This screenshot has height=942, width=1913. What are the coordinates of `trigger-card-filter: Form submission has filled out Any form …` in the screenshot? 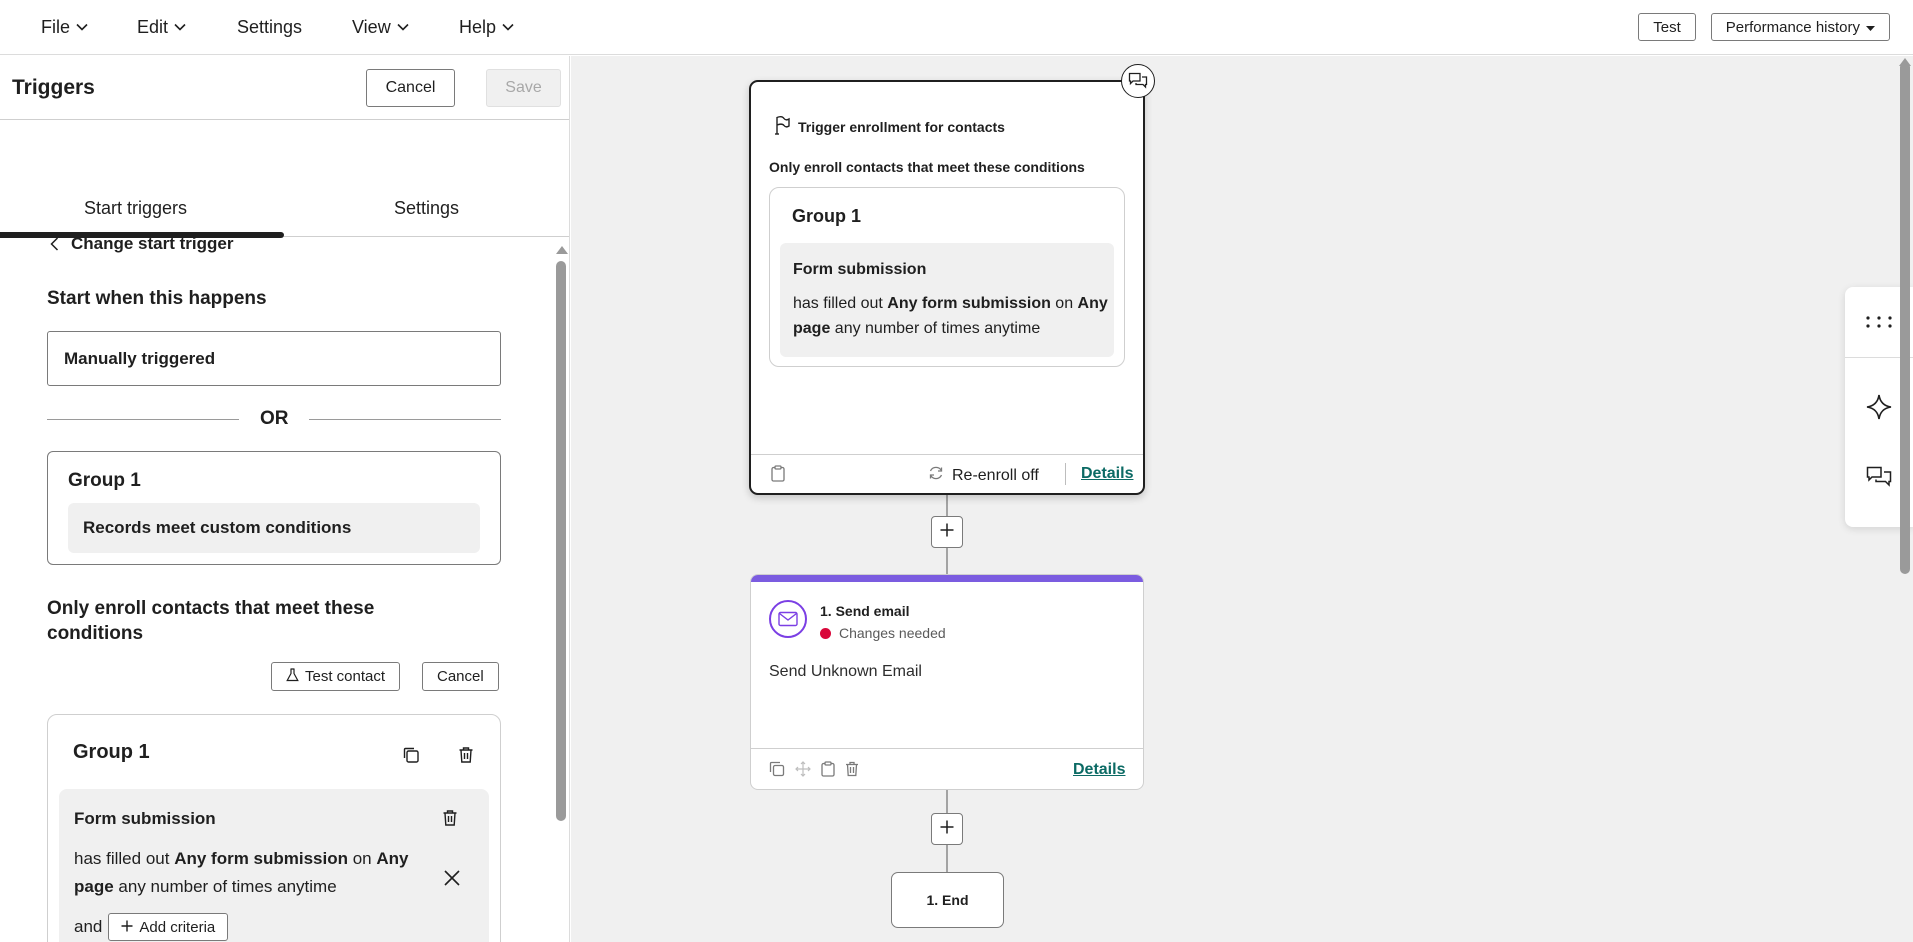 It's located at (947, 300).